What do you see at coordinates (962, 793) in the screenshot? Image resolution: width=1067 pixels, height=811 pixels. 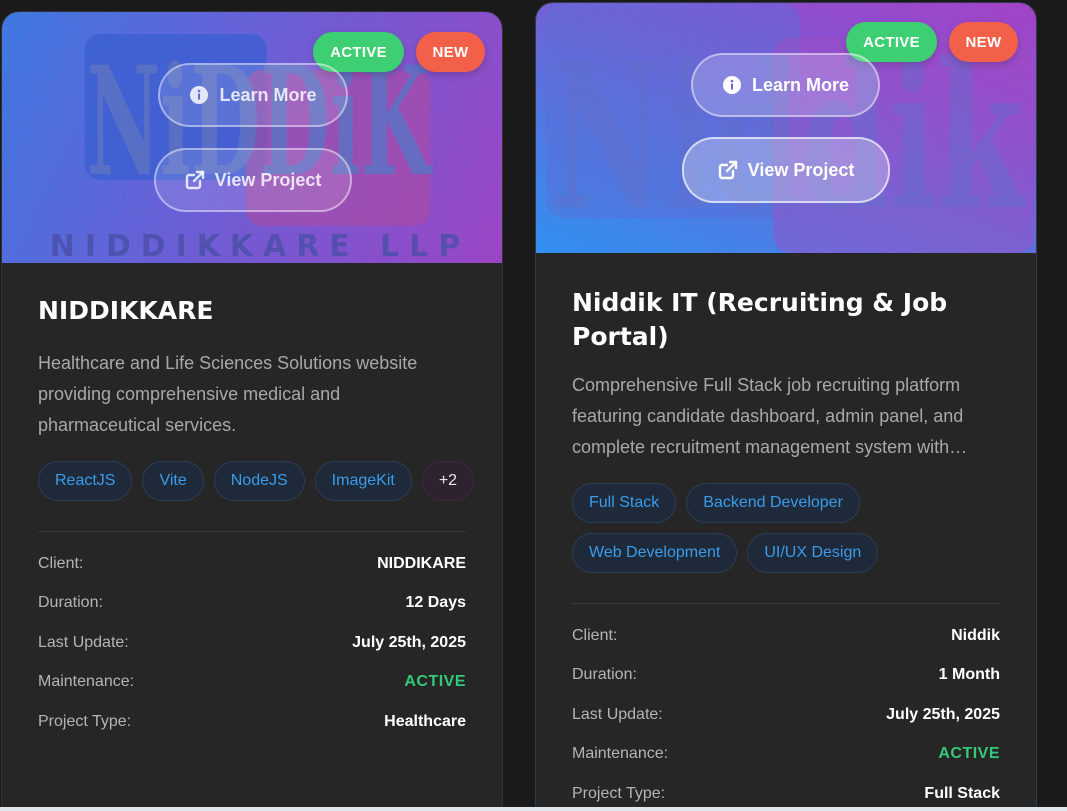 I see `meta-value: Full Stack` at bounding box center [962, 793].